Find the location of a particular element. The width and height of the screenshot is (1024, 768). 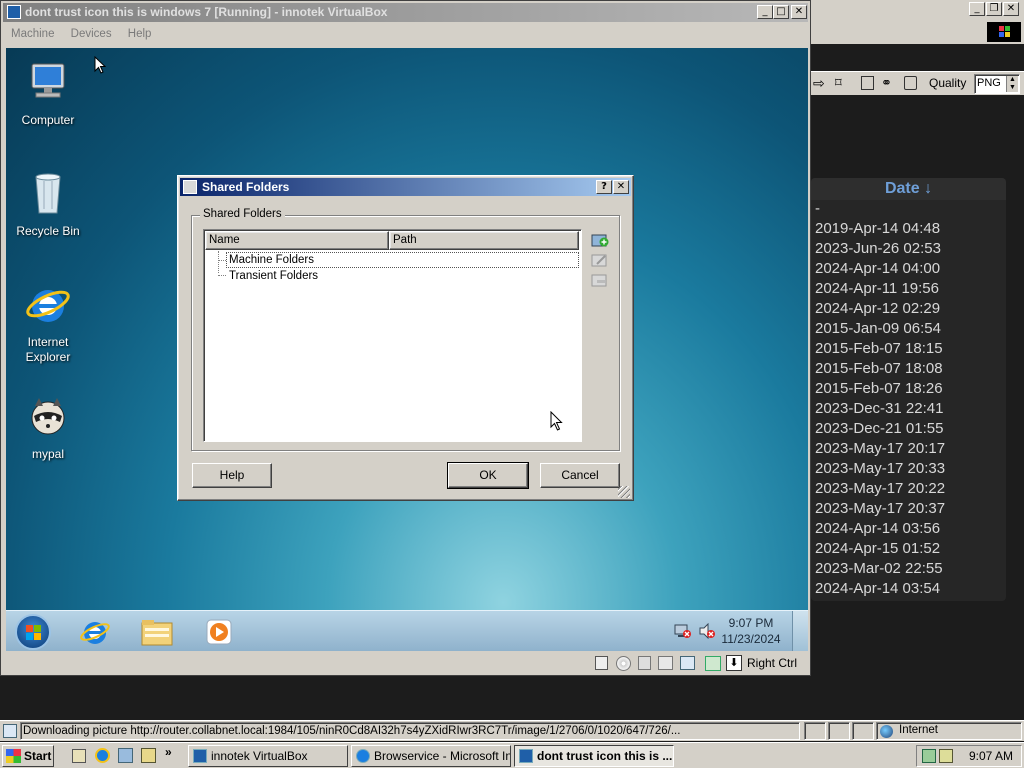

date-row: 2024-Apr-11 19:56 is located at coordinates (877, 288).